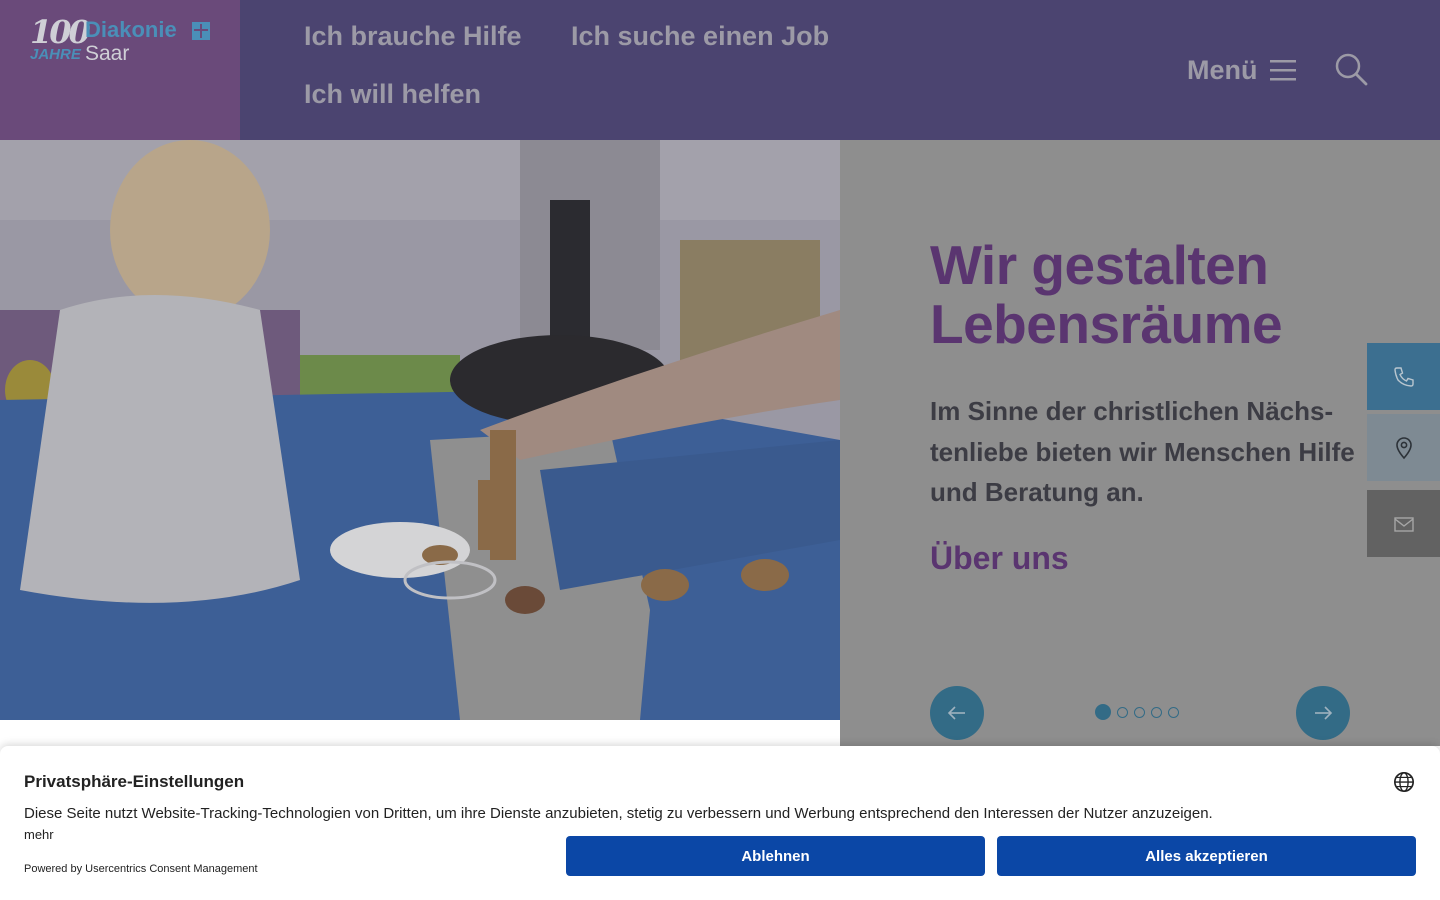 This screenshot has height=900, width=1440. I want to click on slider-prev-button, so click(957, 713).